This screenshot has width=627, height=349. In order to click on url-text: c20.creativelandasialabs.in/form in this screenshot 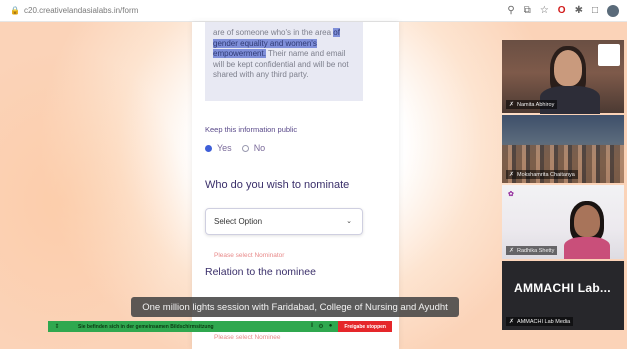, I will do `click(81, 10)`.